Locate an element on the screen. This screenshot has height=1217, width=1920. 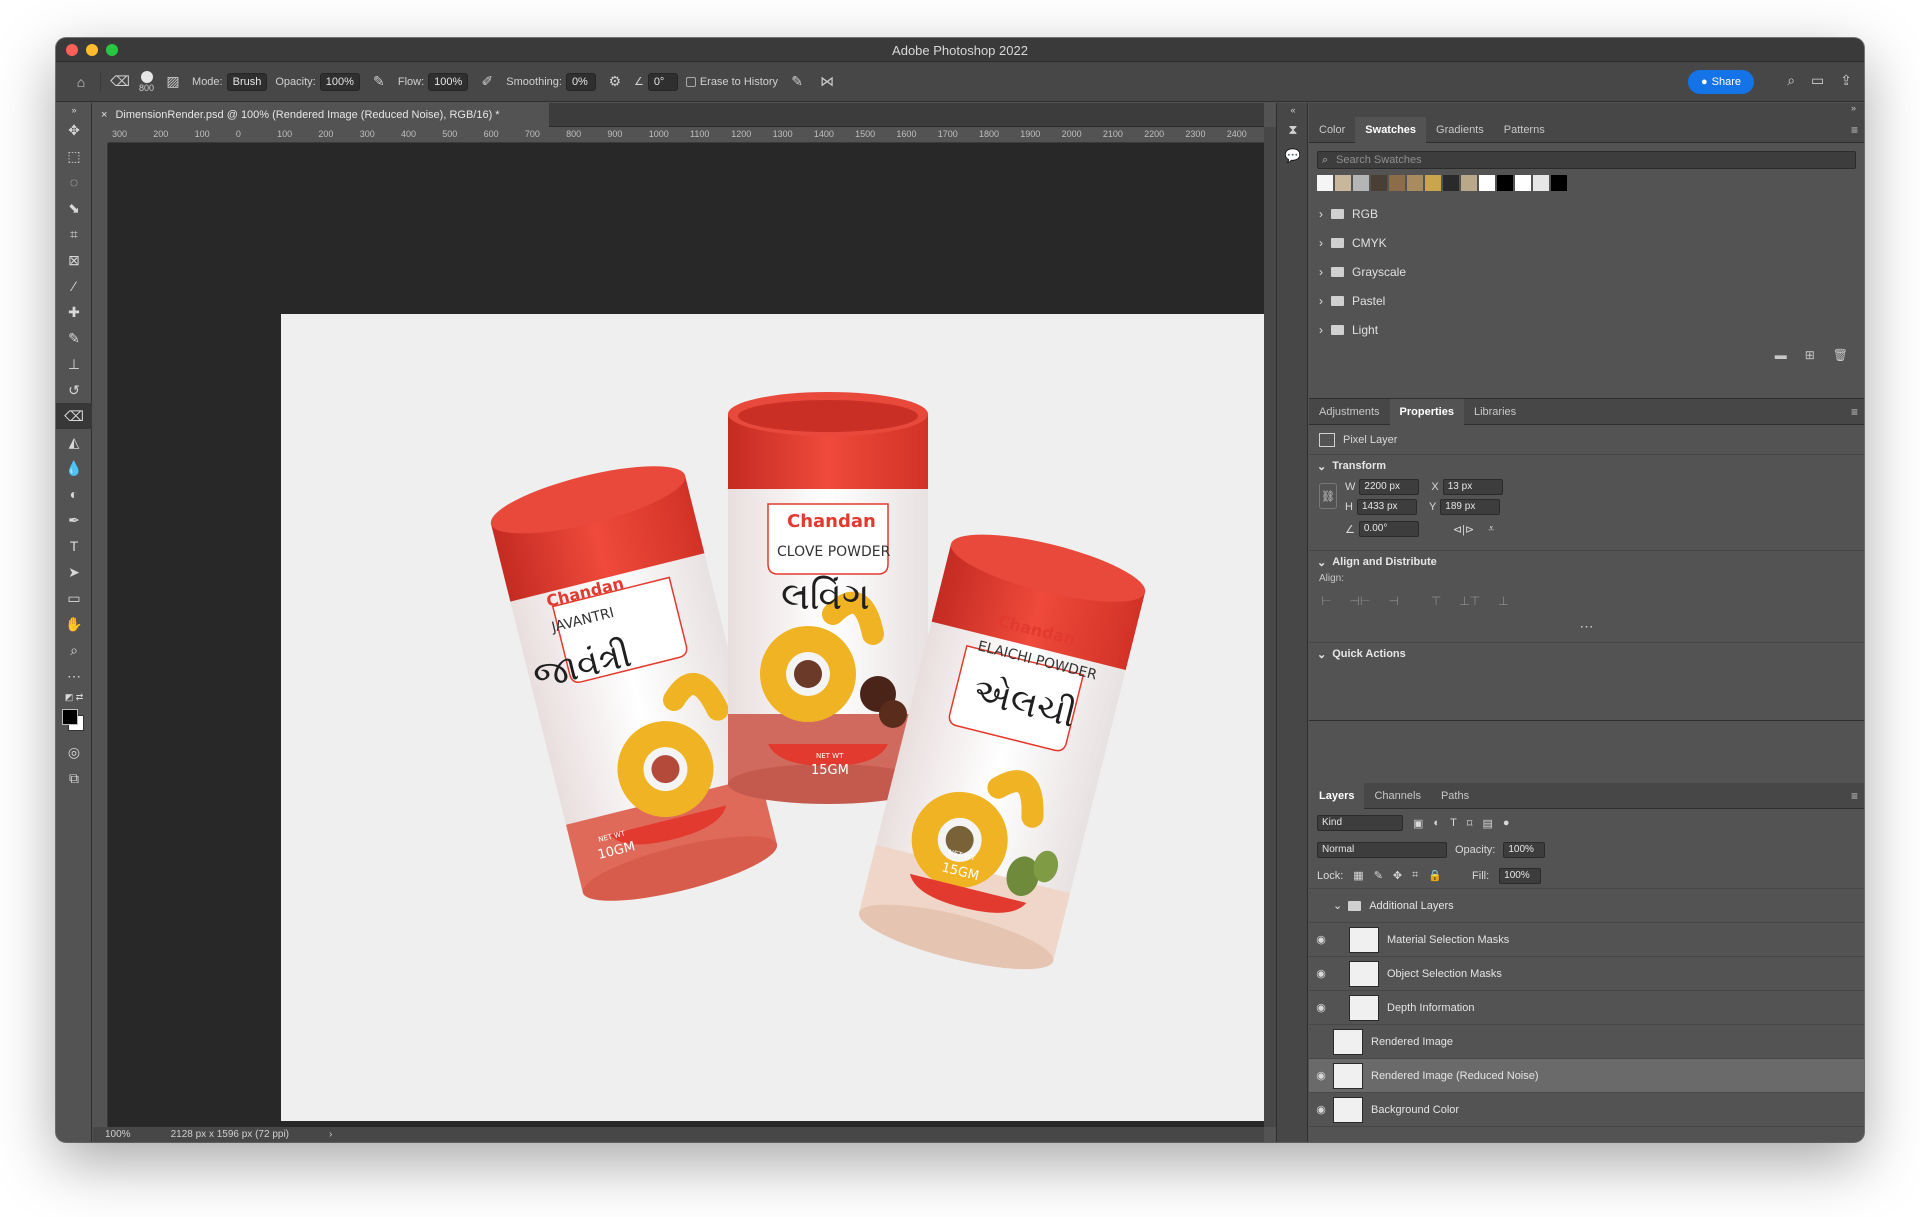
canvas-vertical-scrollbar is located at coordinates (1270, 627).